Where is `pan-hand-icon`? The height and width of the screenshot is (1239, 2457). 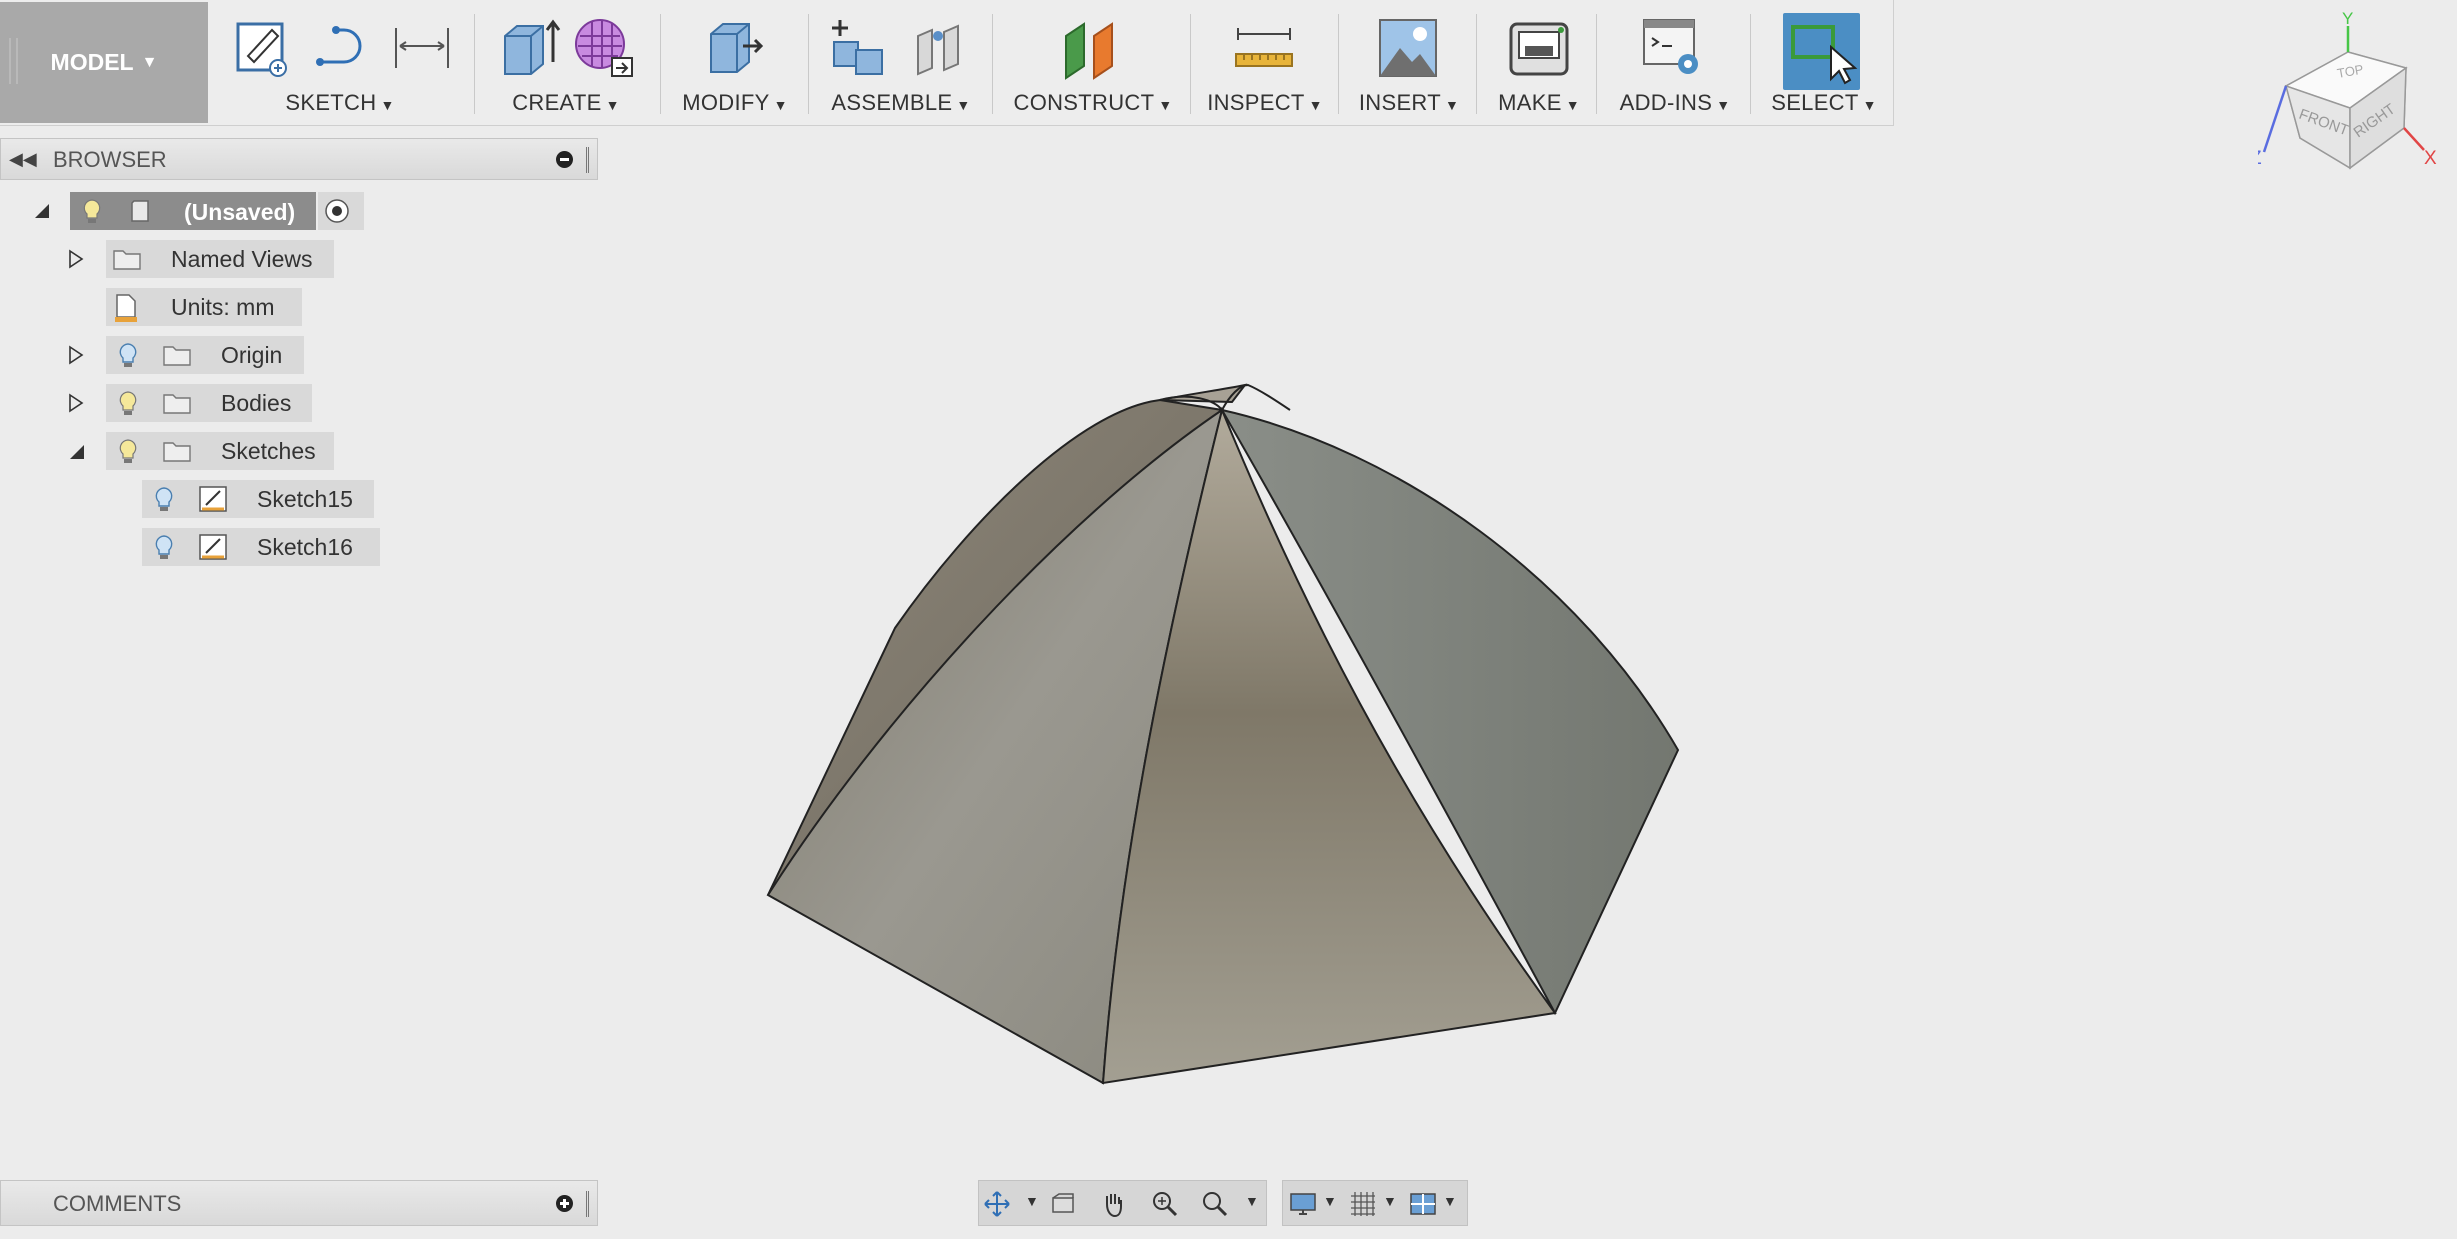 pan-hand-icon is located at coordinates (1113, 1204).